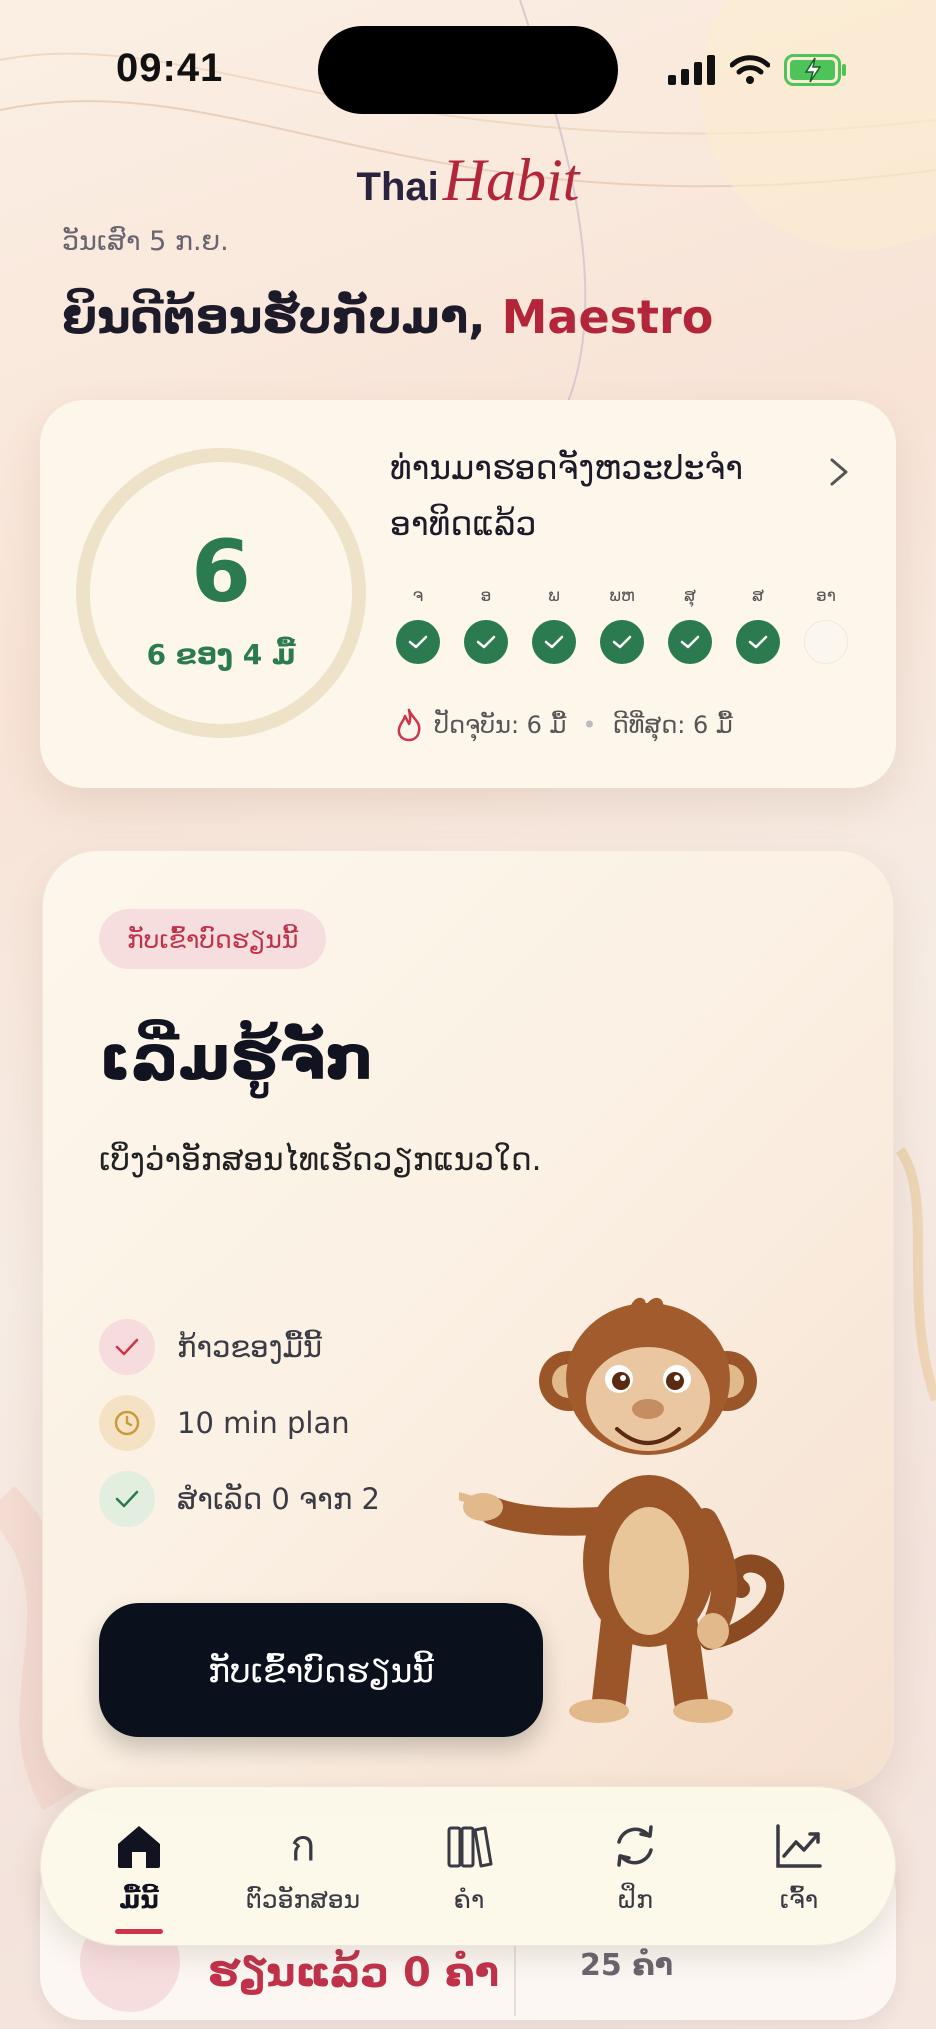 The image size is (936, 2029). Describe the element at coordinates (622, 1510) in the screenshot. I see `monkey-mascot-illustration` at that location.